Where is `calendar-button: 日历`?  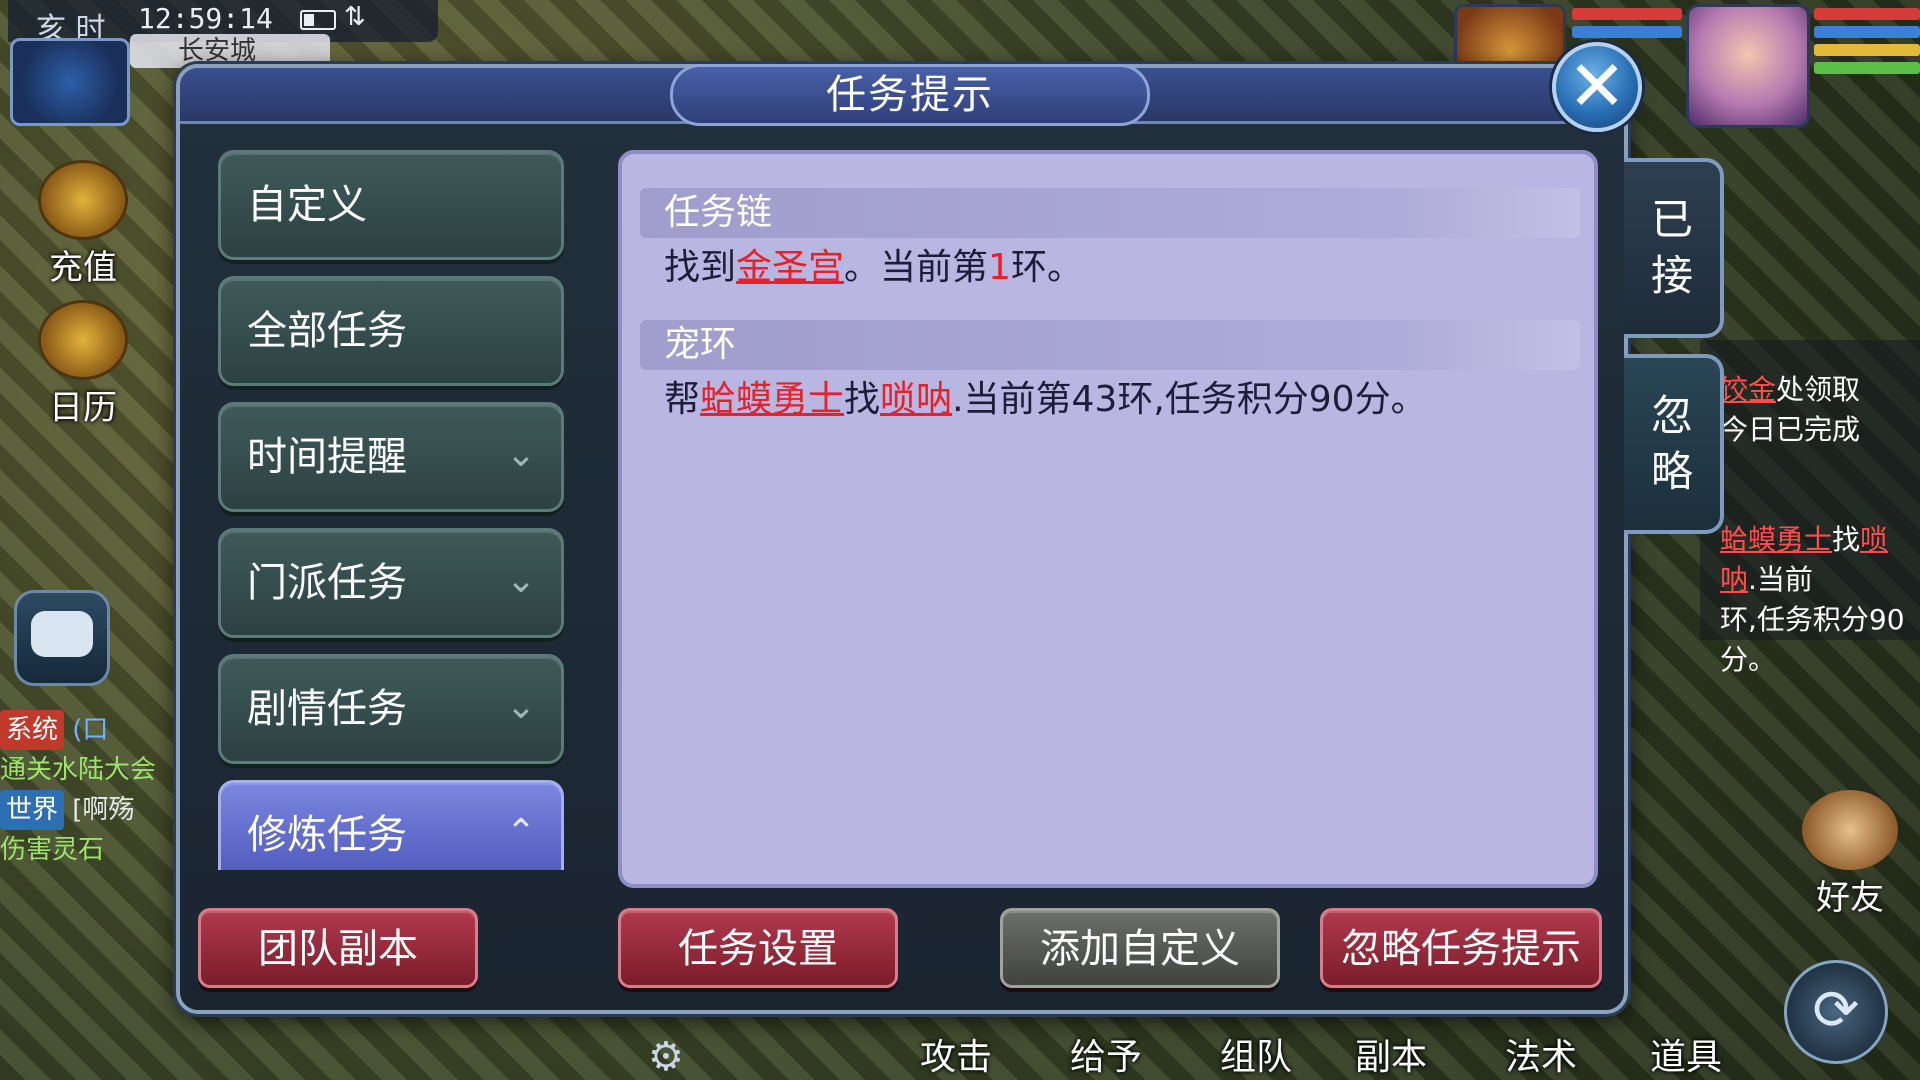
calendar-button: 日历 is located at coordinates (83, 364).